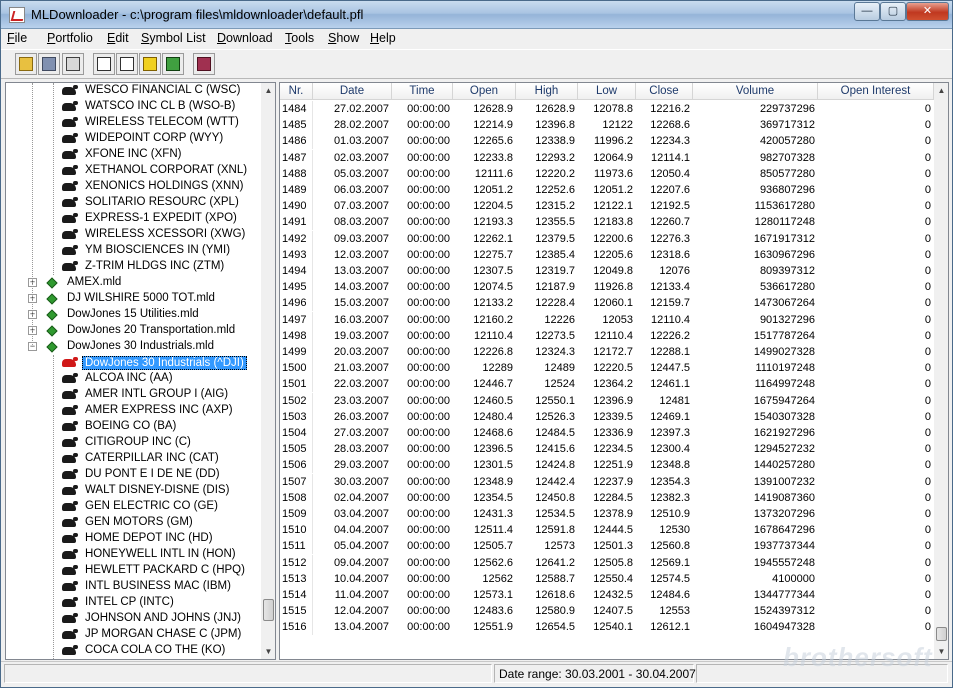  What do you see at coordinates (133, 587) in the screenshot?
I see `tree-symbol-item: INTL BUSINESS MAC (IBM)` at bounding box center [133, 587].